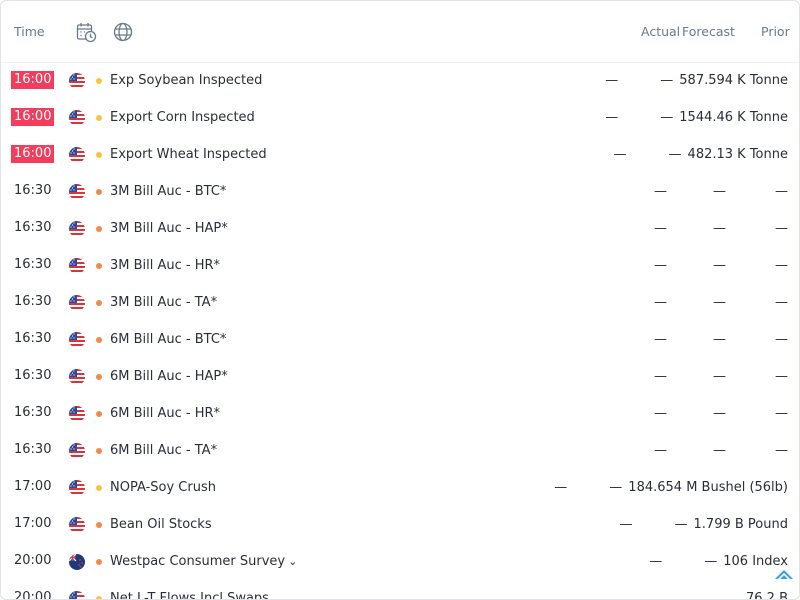  I want to click on event-row: 16:30 3M Bill Auc - TA* — — —, so click(400, 303).